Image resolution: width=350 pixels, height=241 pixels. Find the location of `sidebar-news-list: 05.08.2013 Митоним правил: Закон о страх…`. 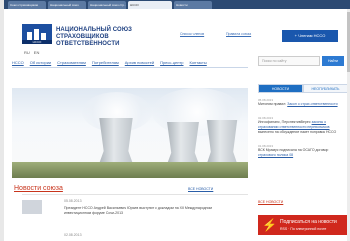

sidebar-news-list: 05.08.2013 Митоним правил: Закон о страх… is located at coordinates (302, 132).